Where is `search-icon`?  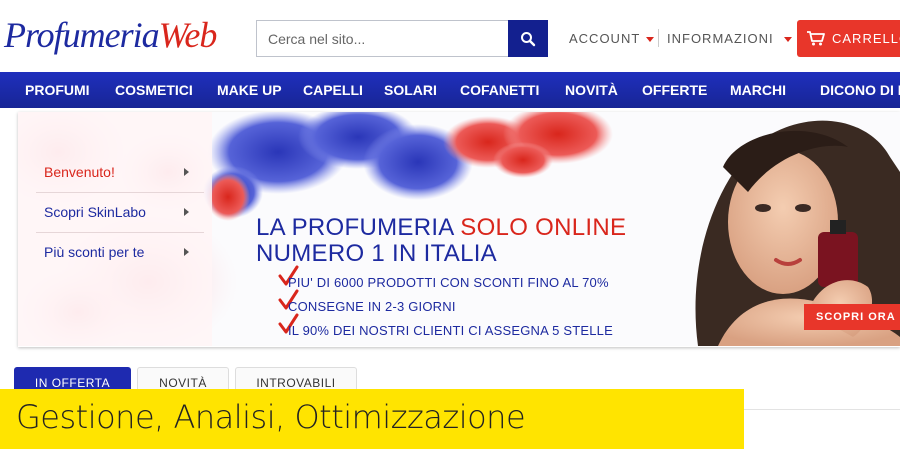
search-icon is located at coordinates (528, 38).